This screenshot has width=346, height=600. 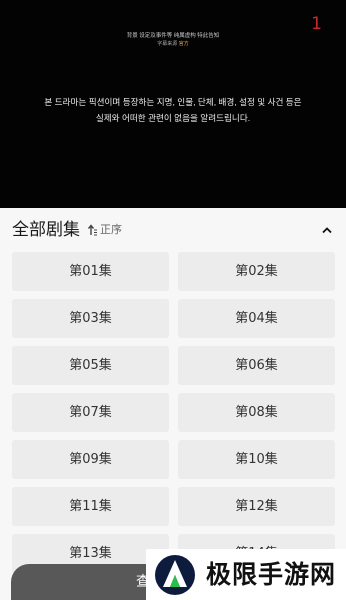 I want to click on video-credit-line: 字幕来源 官方, so click(x=173, y=44).